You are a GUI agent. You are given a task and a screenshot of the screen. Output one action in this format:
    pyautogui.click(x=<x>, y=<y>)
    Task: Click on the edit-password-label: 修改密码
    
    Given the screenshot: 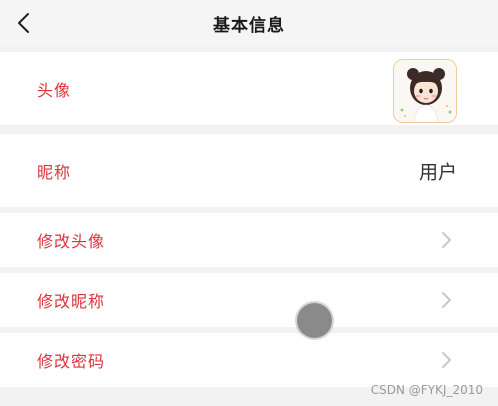 What is the action you would take?
    pyautogui.click(x=71, y=361)
    